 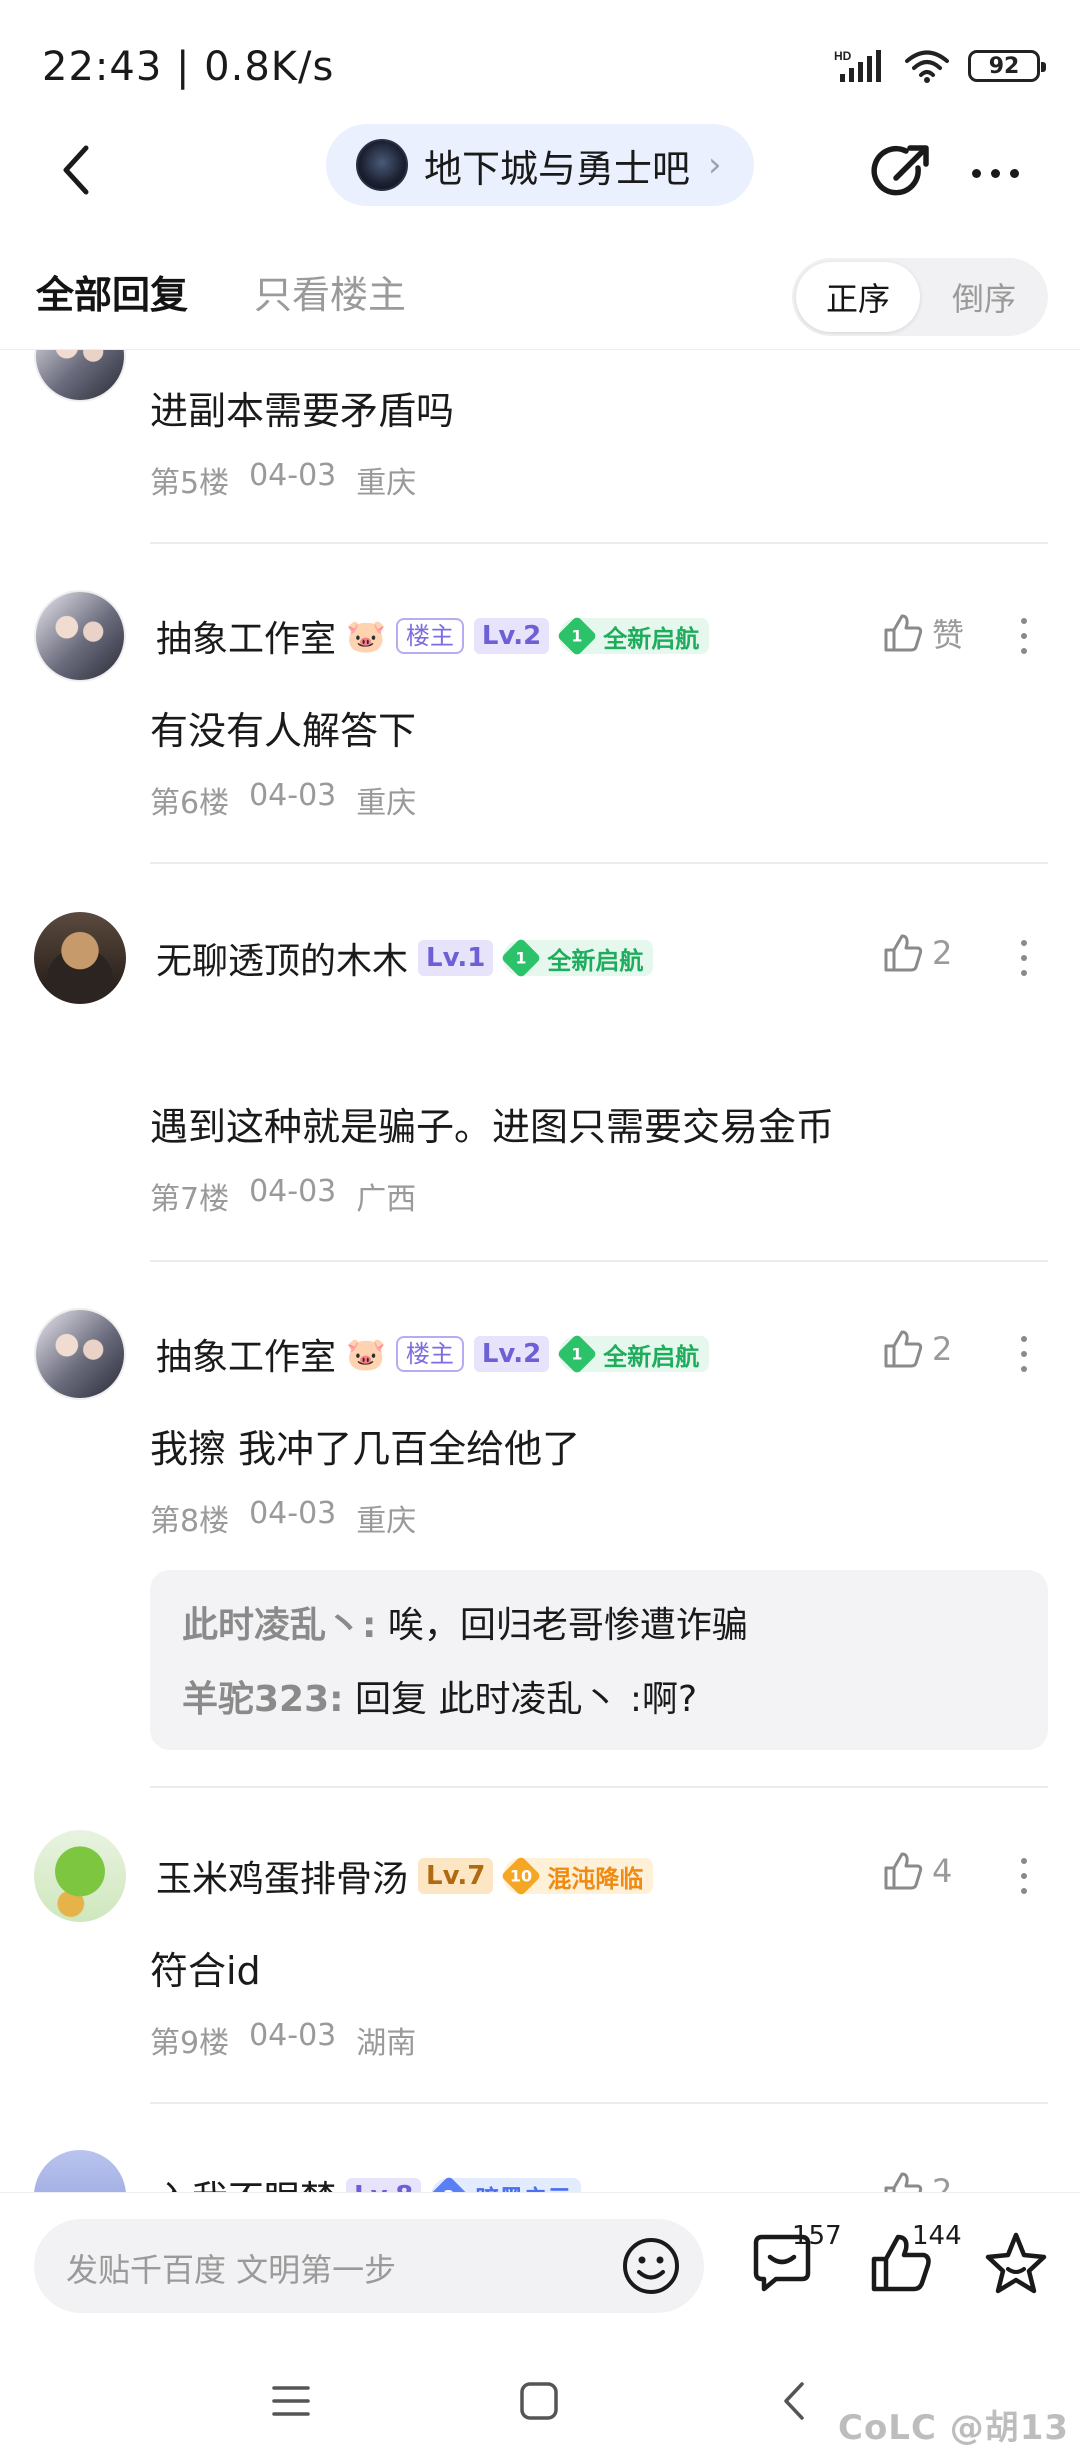 What do you see at coordinates (386, 1199) in the screenshot?
I see `reply-location: 广西` at bounding box center [386, 1199].